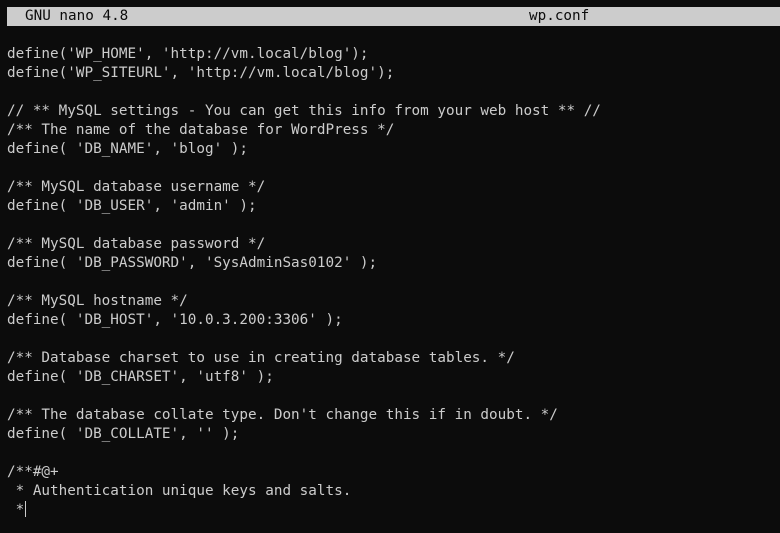  I want to click on code-line: define( 'DB_COLLATE', '' );, so click(393, 434).